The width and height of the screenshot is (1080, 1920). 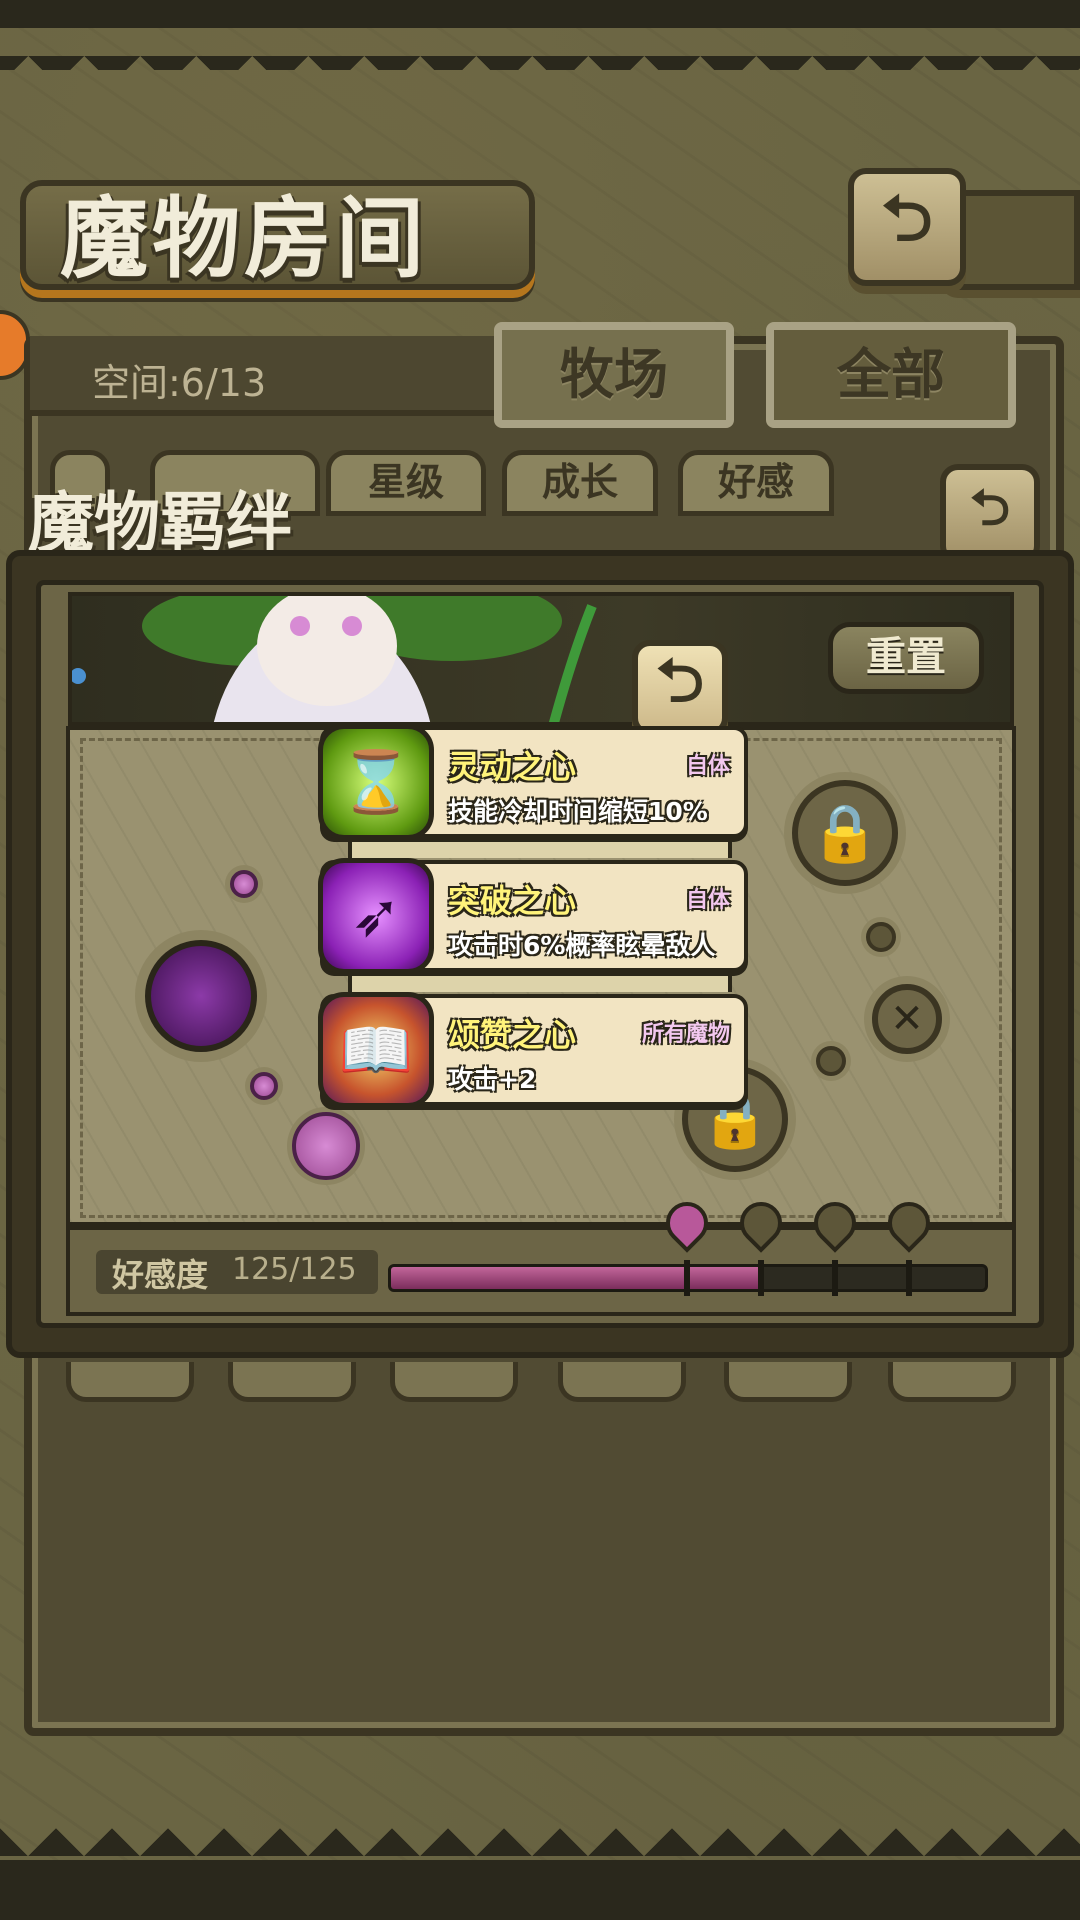 What do you see at coordinates (540, 1860) in the screenshot?
I see `bottom-border` at bounding box center [540, 1860].